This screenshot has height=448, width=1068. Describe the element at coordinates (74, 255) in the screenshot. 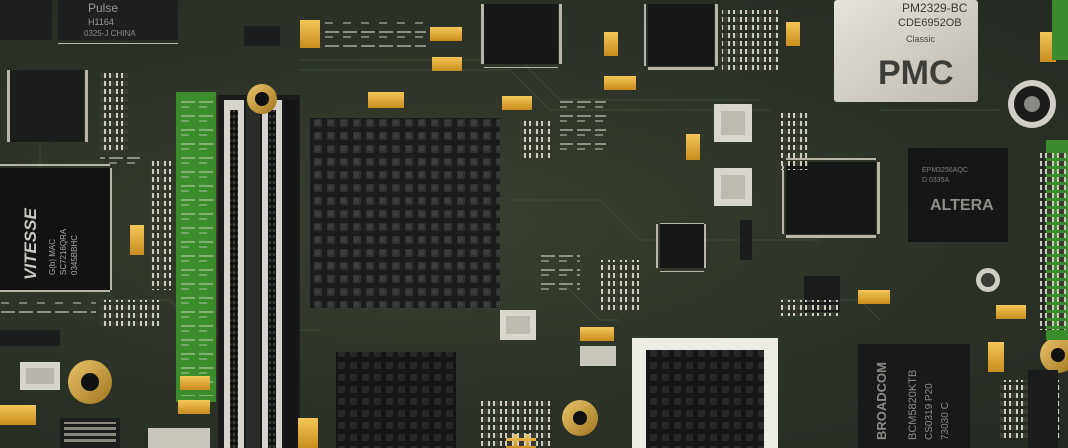

I see `vitesse-line3-text: 0345BBHC` at that location.